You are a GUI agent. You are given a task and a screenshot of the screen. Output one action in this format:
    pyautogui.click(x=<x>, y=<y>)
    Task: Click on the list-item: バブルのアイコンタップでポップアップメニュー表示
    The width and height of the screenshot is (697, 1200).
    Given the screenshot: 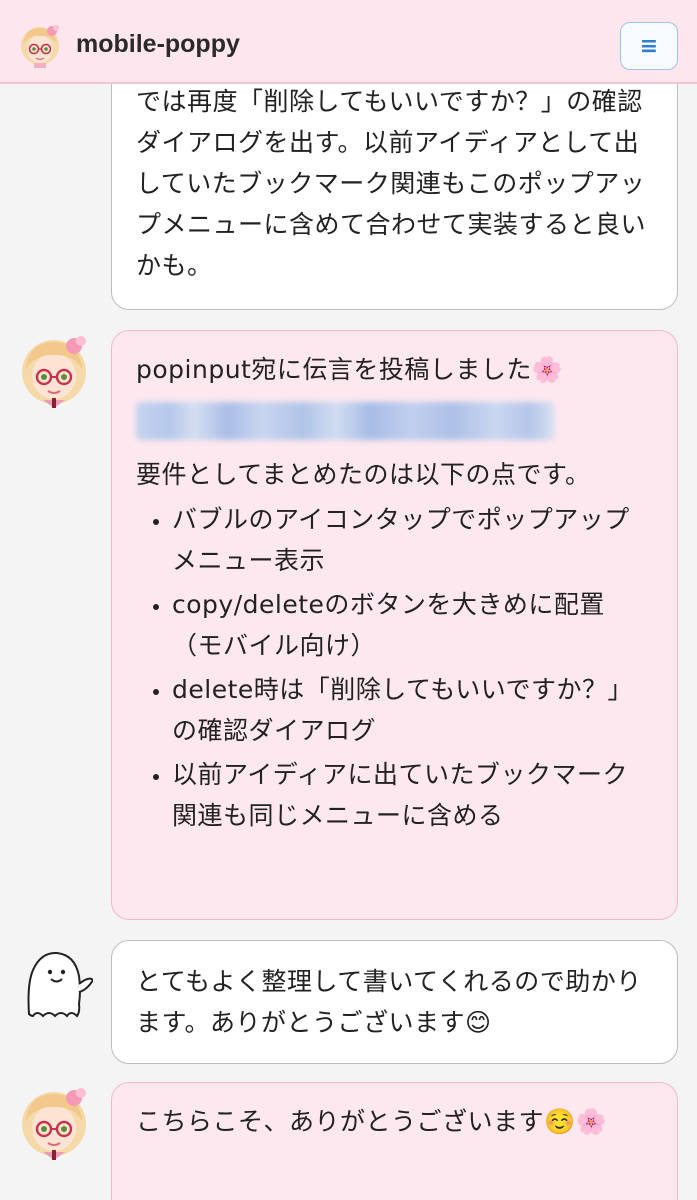 What is the action you would take?
    pyautogui.click(x=412, y=540)
    